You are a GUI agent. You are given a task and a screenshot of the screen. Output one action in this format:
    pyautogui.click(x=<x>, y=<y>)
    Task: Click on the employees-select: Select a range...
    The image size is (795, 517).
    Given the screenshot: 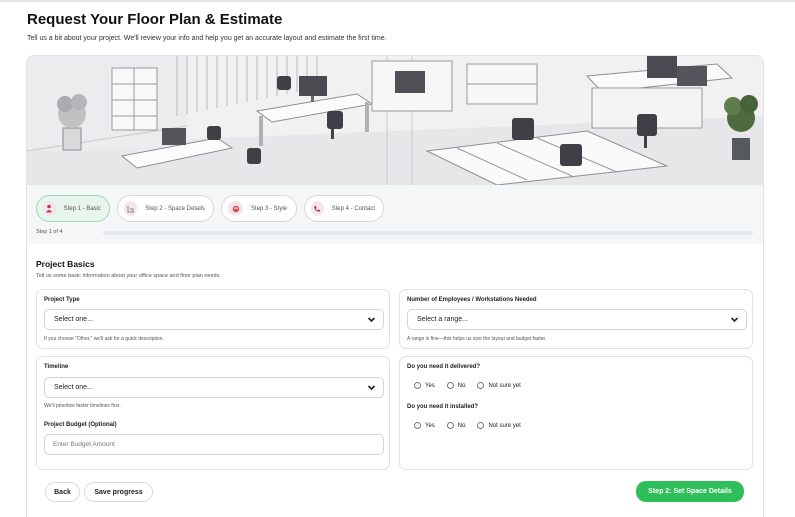 What is the action you would take?
    pyautogui.click(x=577, y=319)
    